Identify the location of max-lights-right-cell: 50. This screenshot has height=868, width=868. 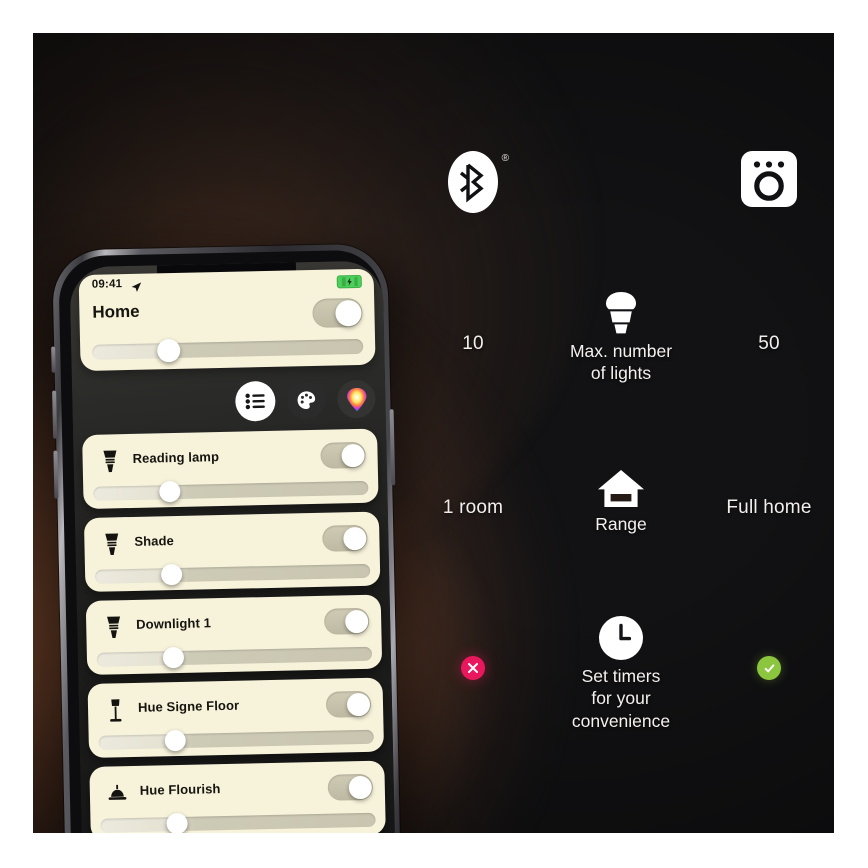
(769, 323).